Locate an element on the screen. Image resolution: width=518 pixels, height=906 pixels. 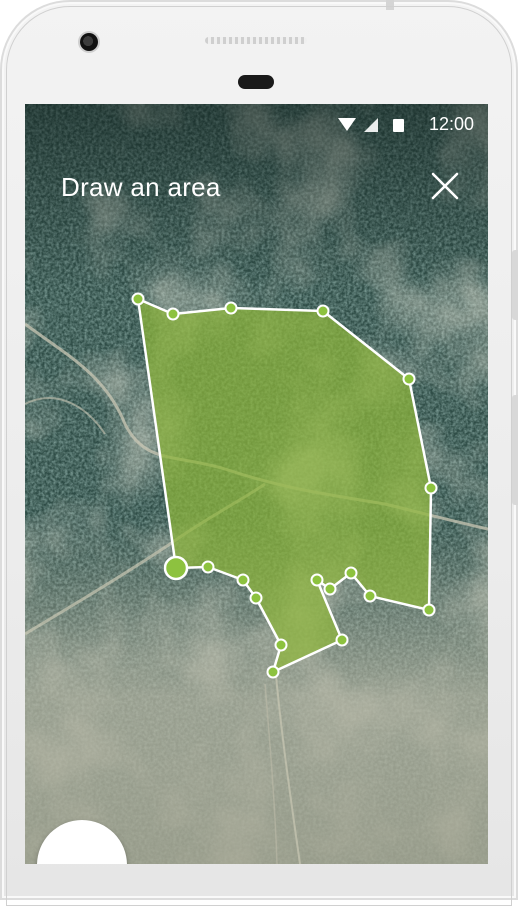
power-button is located at coordinates (515, 450).